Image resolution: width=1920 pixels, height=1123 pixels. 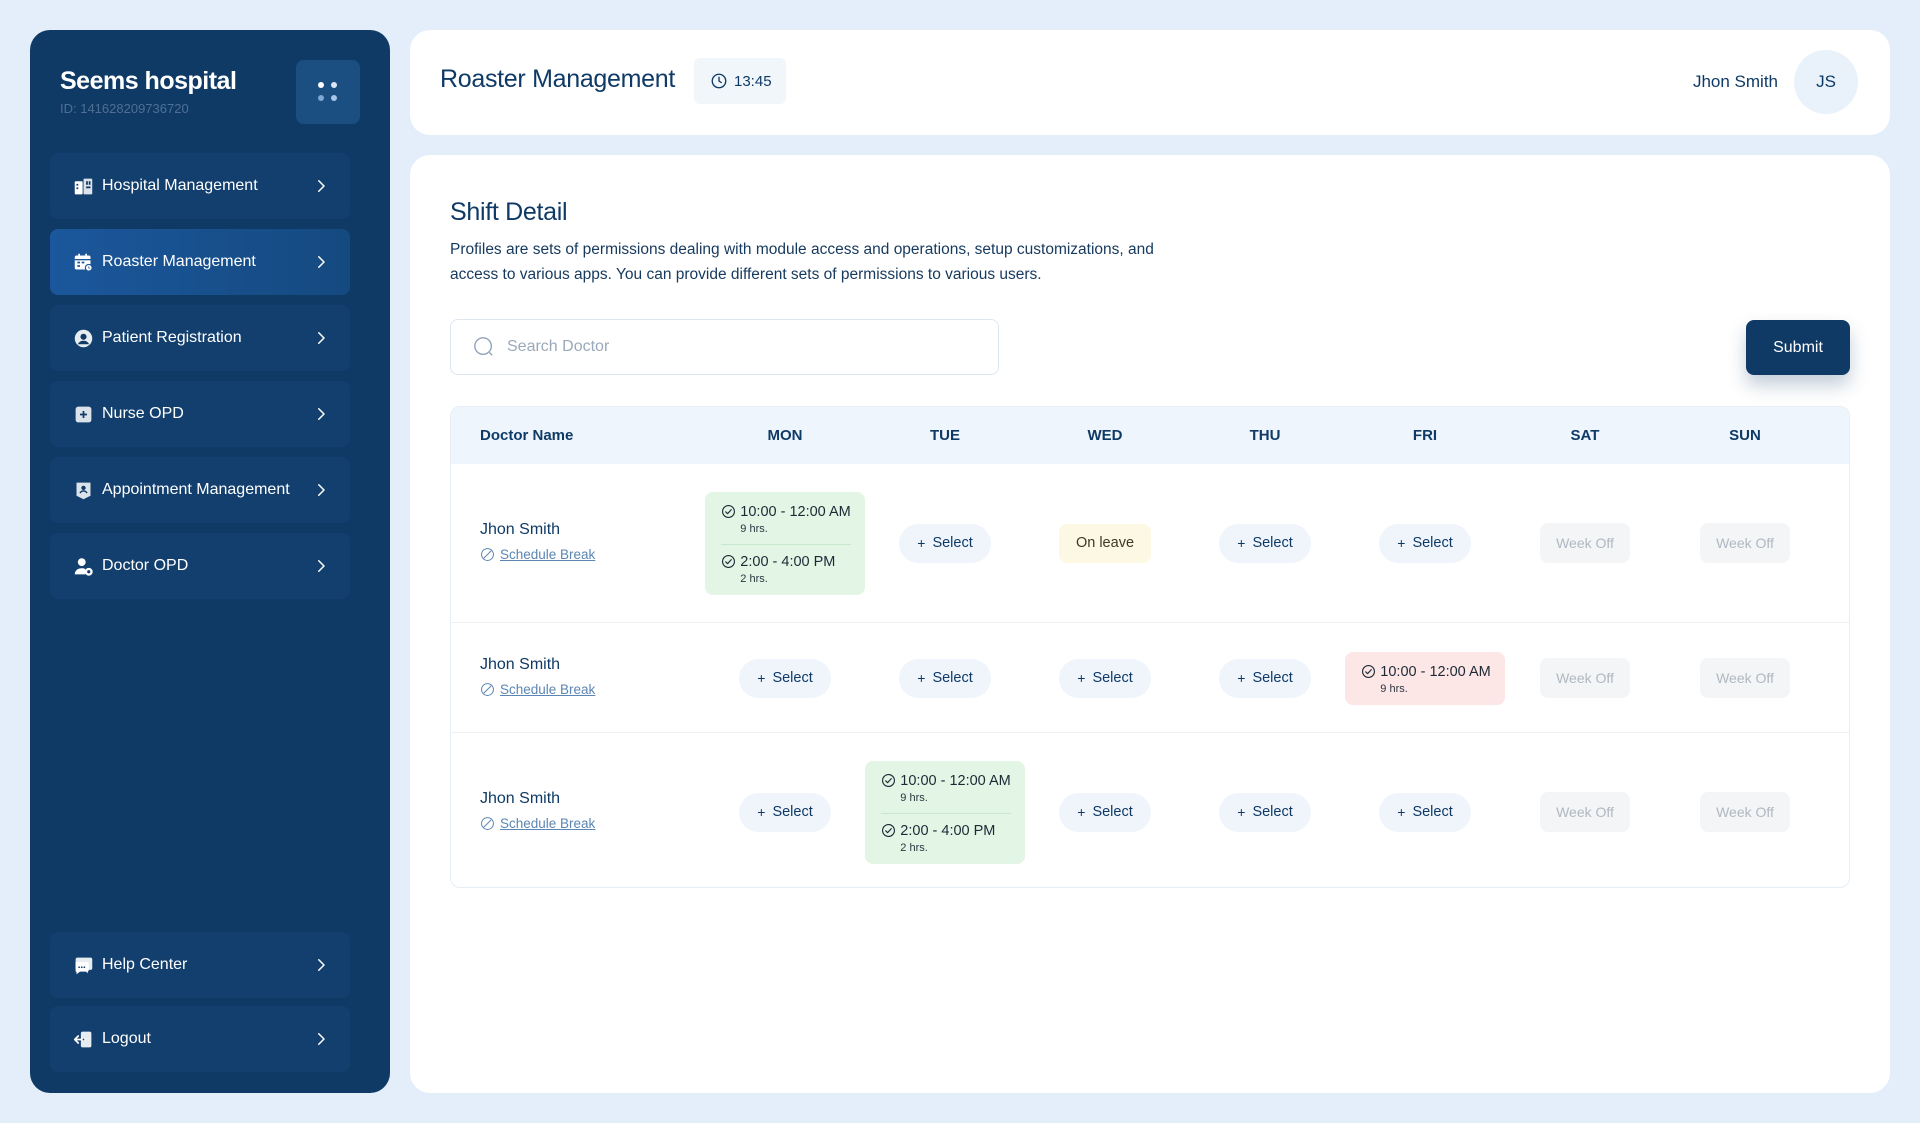 What do you see at coordinates (527, 435) in the screenshot?
I see `column-header-doctor-name: Doctor Name` at bounding box center [527, 435].